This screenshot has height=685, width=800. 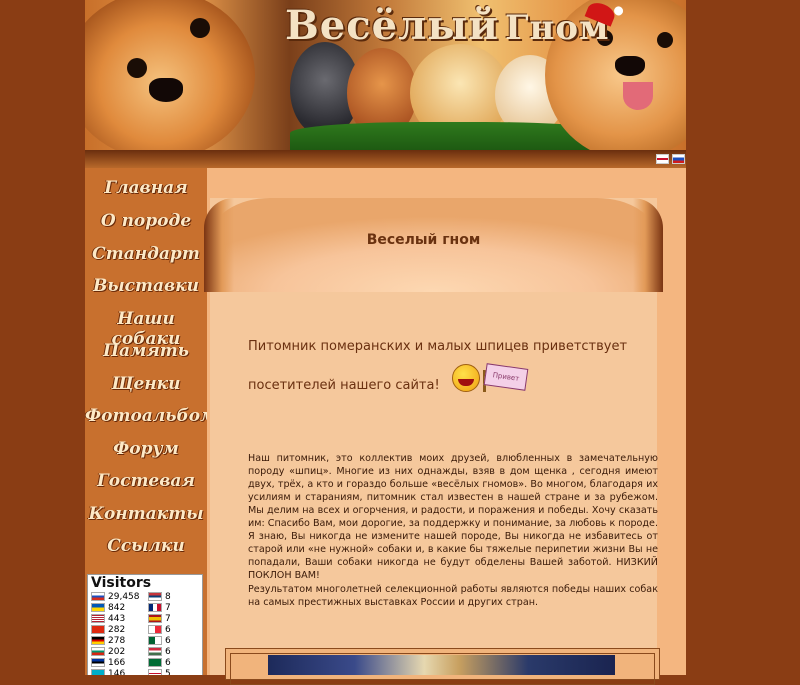 I want to click on menu-item-home: Главная, so click(x=146, y=188).